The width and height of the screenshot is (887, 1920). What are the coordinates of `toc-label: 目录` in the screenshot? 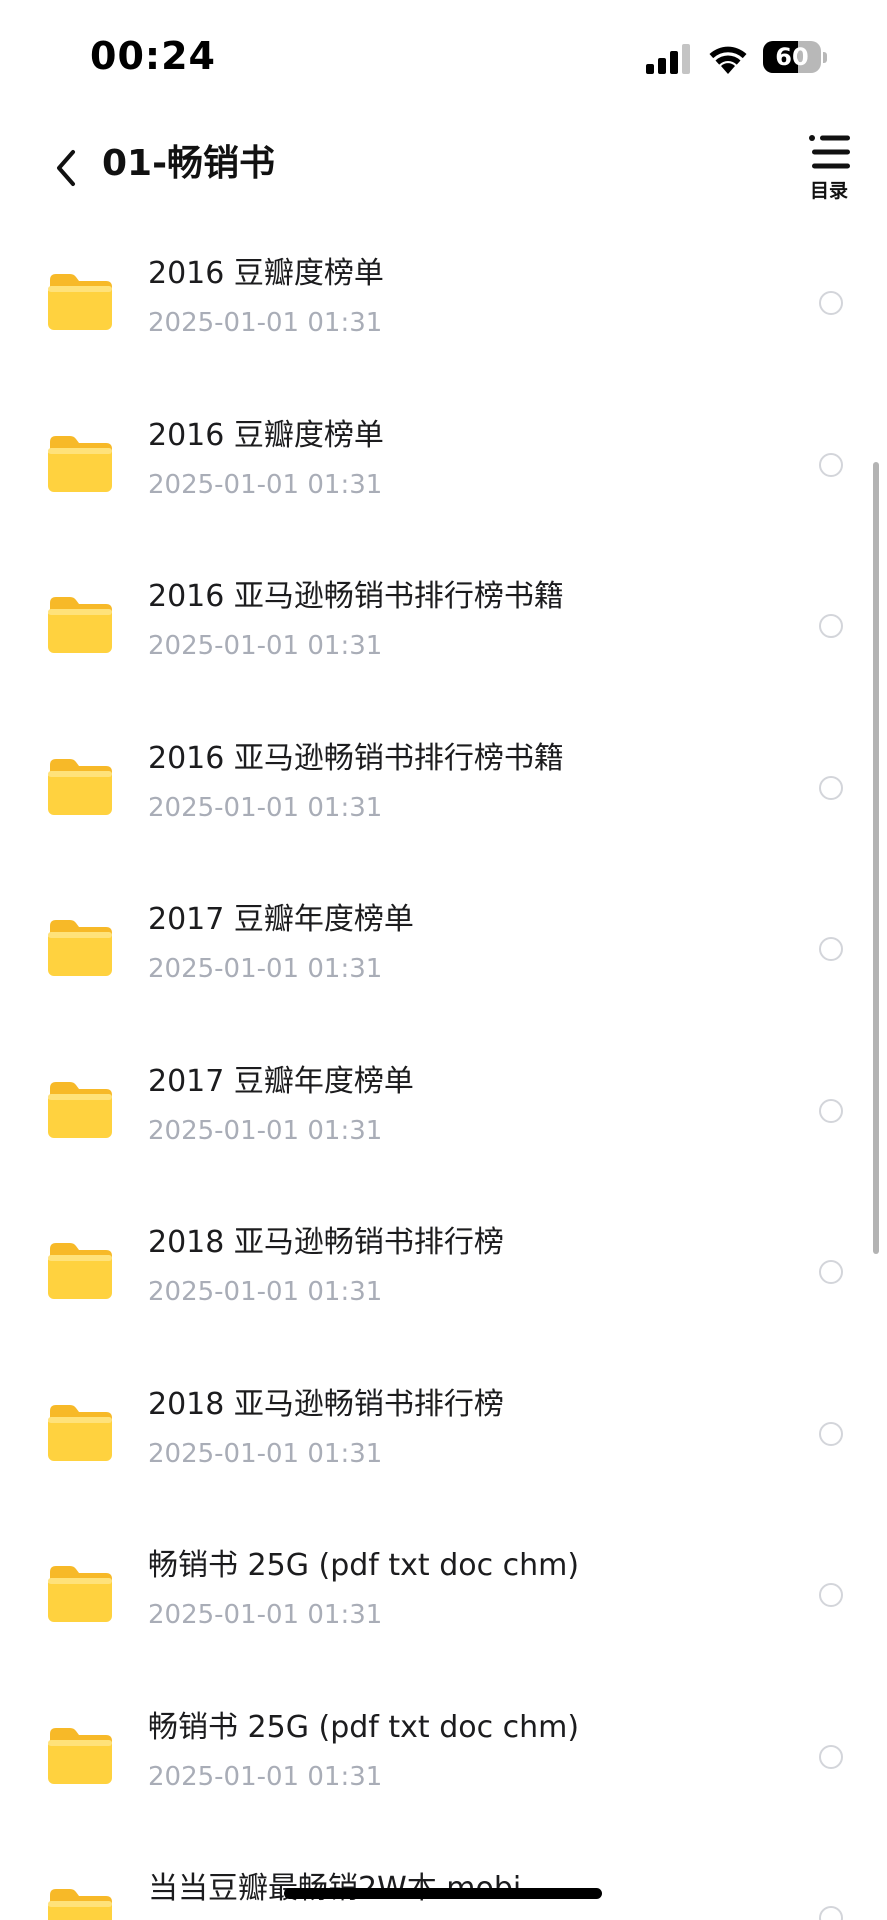 It's located at (828, 191).